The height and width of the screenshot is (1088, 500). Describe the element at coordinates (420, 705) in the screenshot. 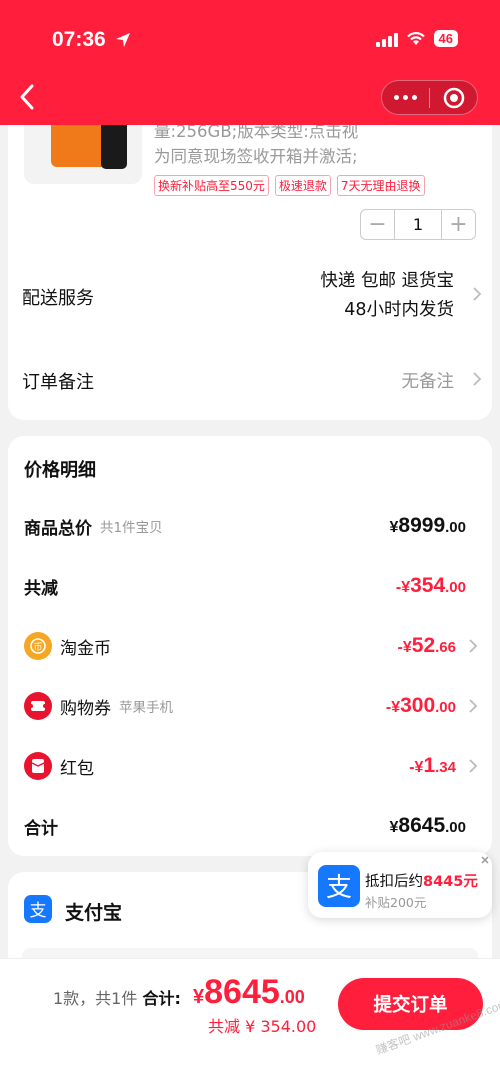

I see `coupon-amount: -¥300.00` at that location.